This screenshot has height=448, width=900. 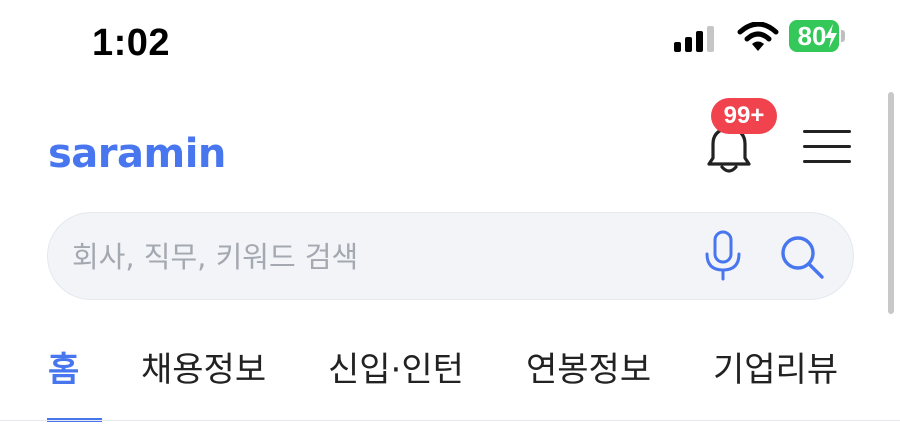 I want to click on status-time: 1:02, so click(x=131, y=43).